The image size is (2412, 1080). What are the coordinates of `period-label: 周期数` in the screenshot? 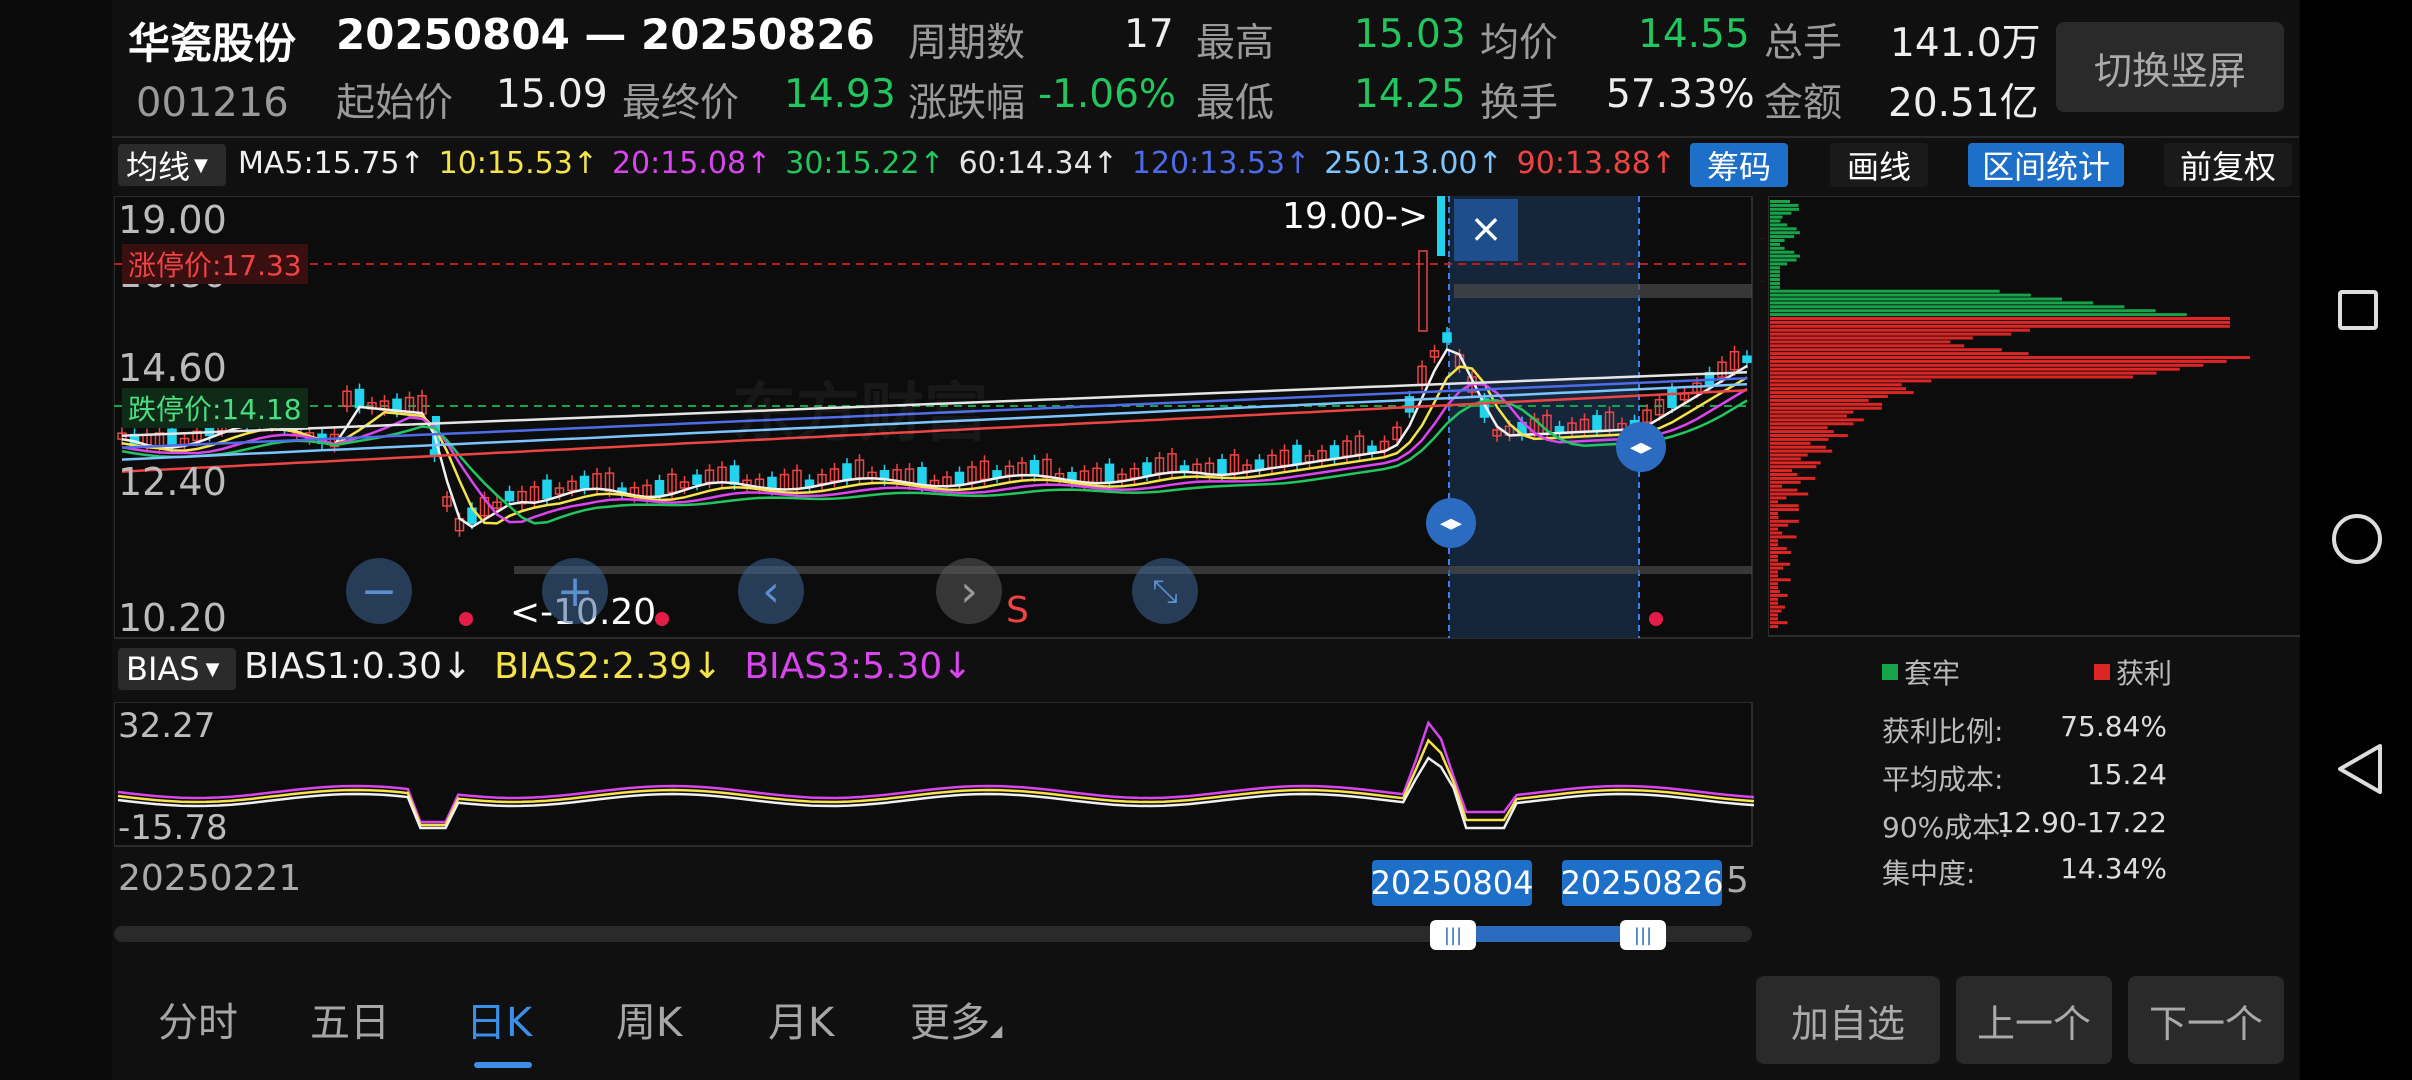 It's located at (967, 43).